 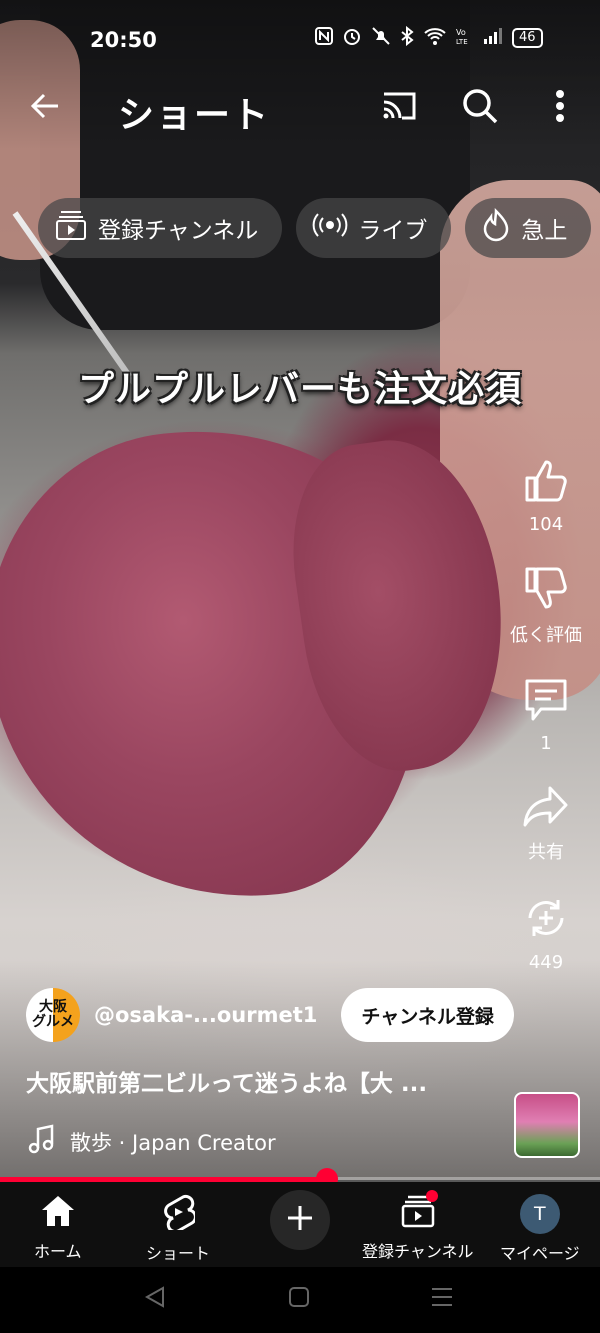 I want to click on comments-button: 1, so click(x=546, y=715).